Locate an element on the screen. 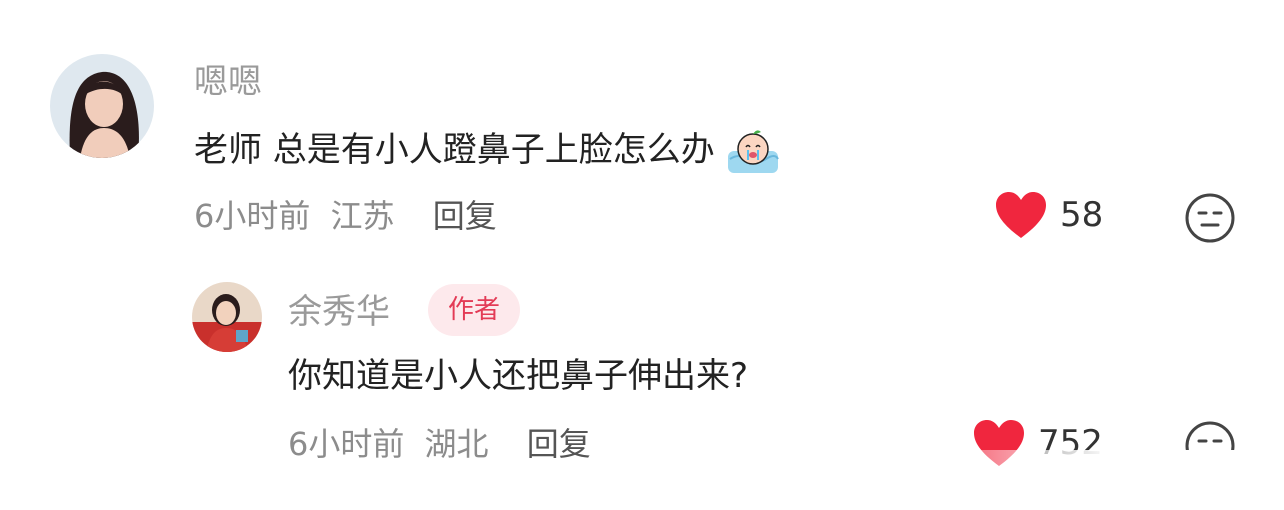 Image resolution: width=1284 pixels, height=510 pixels. username: 嗯嗯 is located at coordinates (228, 82).